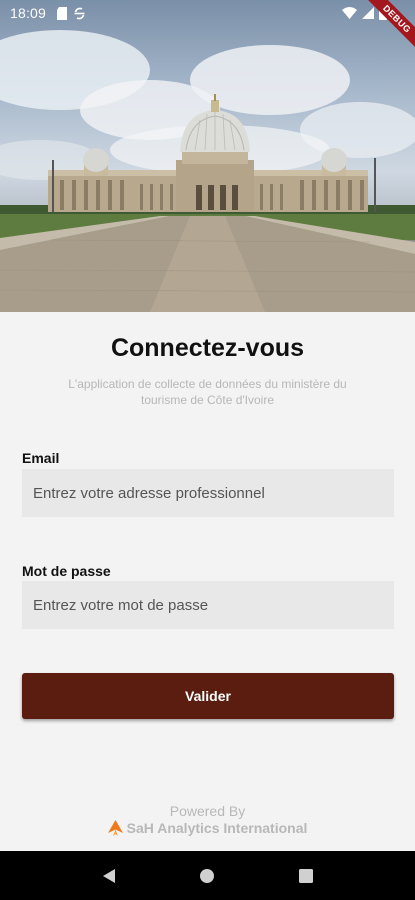 This screenshot has width=415, height=900. I want to click on brand-name: SaH Analytics International, so click(217, 828).